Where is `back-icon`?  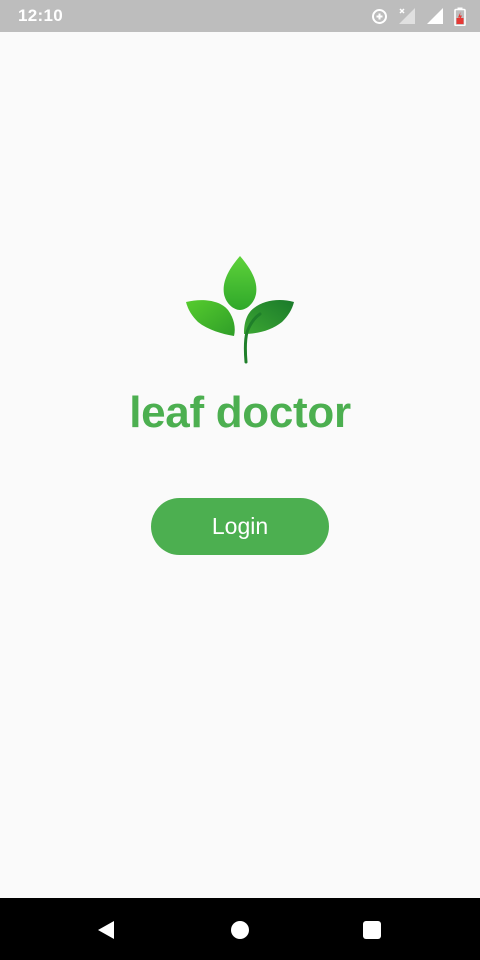
back-icon is located at coordinates (106, 930).